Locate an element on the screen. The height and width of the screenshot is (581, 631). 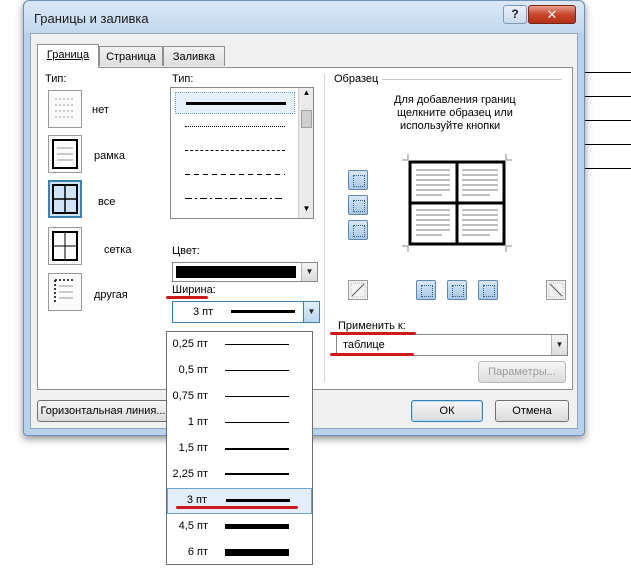
setting-custom-button is located at coordinates (65, 292).